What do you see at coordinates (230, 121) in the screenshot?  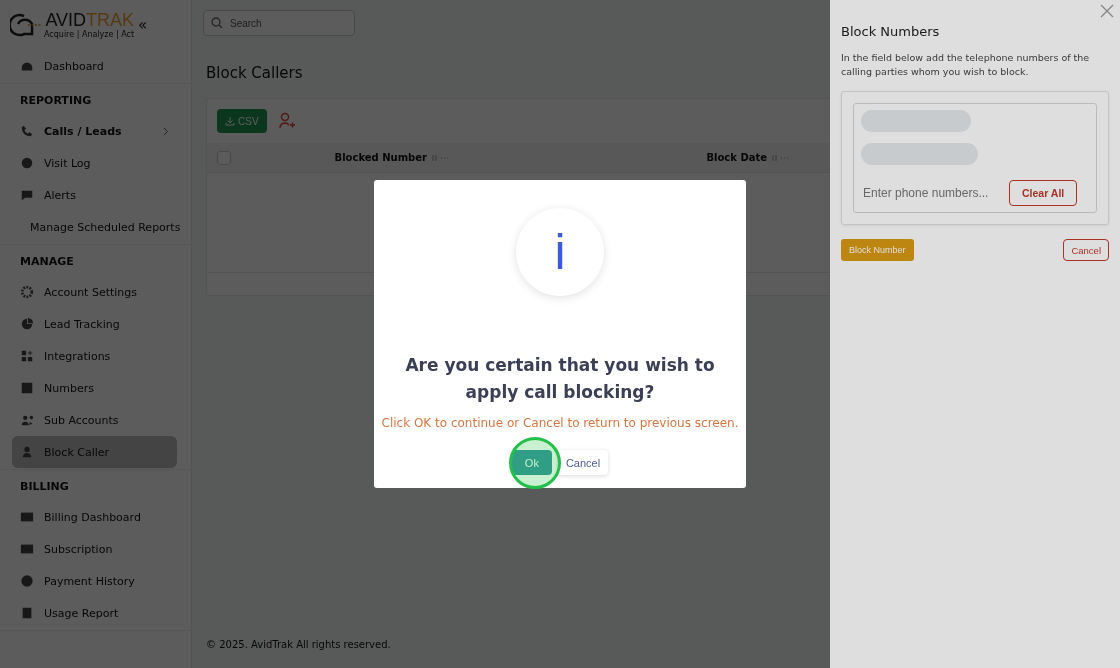 I see `download-icon` at bounding box center [230, 121].